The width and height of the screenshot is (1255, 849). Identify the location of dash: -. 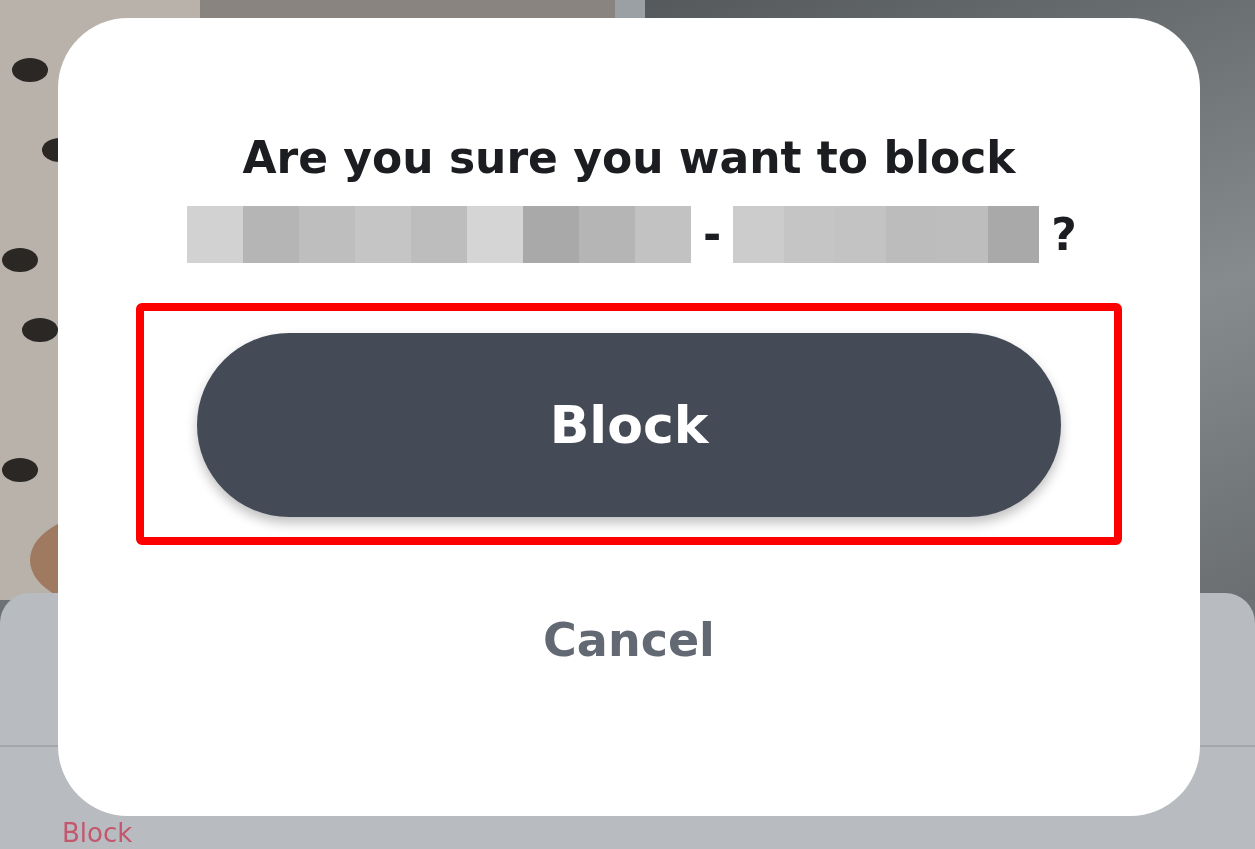
(712, 234).